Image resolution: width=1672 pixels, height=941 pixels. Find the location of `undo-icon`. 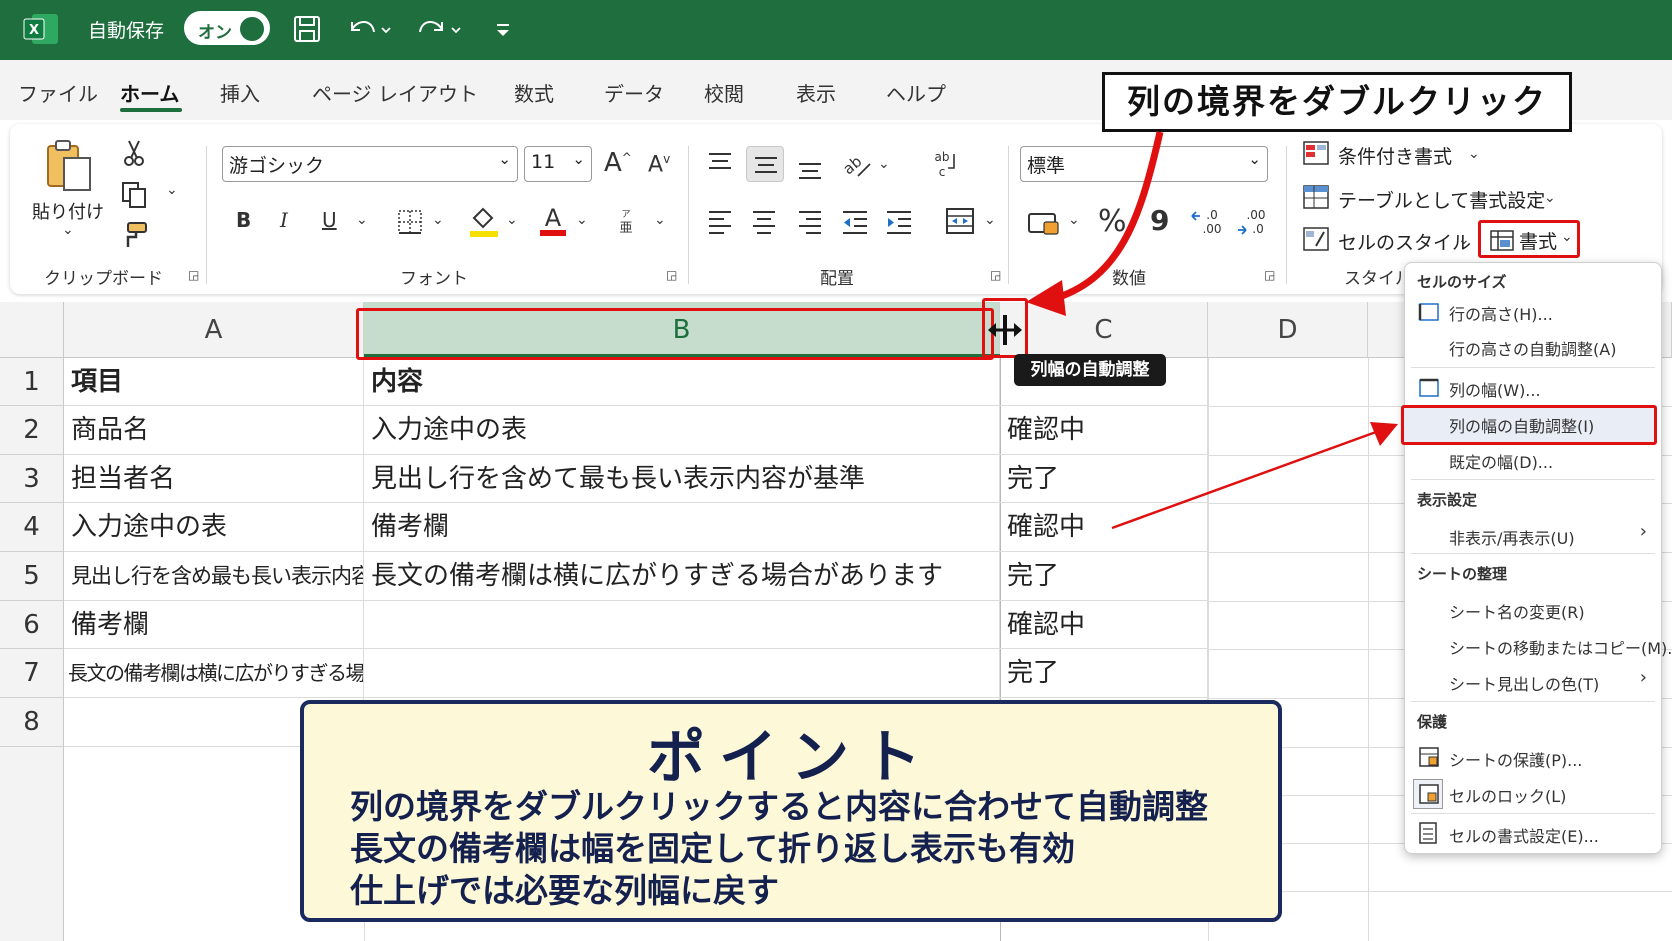

undo-icon is located at coordinates (369, 29).